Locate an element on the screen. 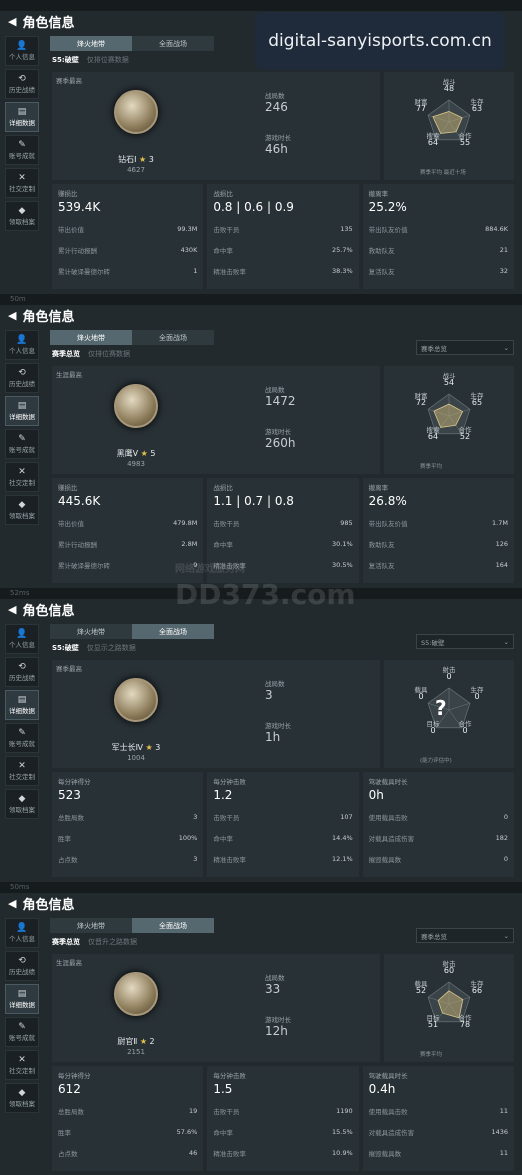 This screenshot has width=522, height=1175. radar-value-right: 65 is located at coordinates (477, 402).